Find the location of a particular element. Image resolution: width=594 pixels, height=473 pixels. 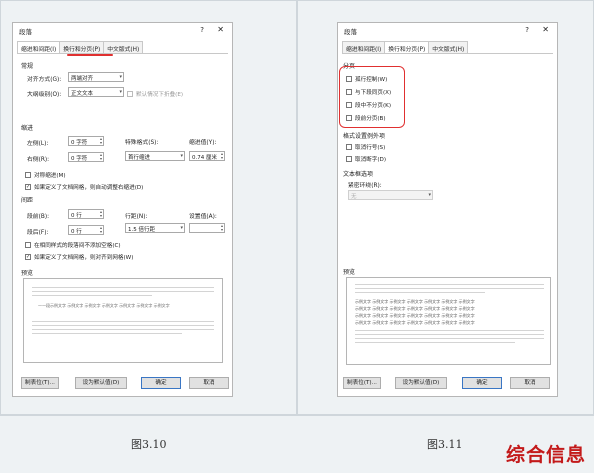

spacing-after-spinner: 0 行 ▴ ▾ is located at coordinates (86, 230).